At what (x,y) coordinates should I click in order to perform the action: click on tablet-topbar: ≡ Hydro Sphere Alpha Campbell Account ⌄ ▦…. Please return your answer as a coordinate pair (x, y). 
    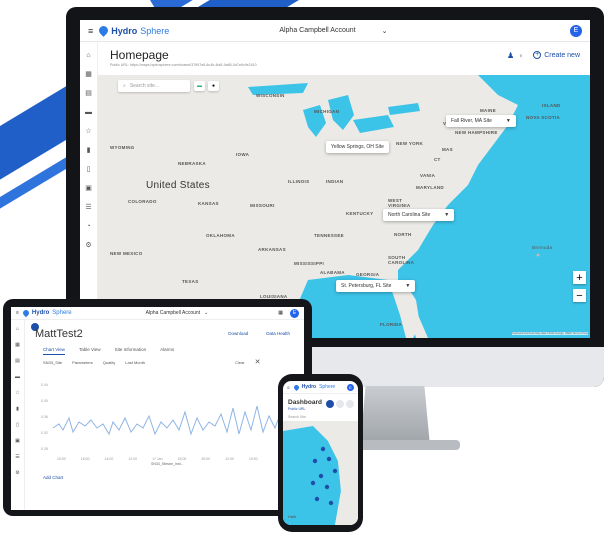
    Looking at the image, I should click on (157, 313).